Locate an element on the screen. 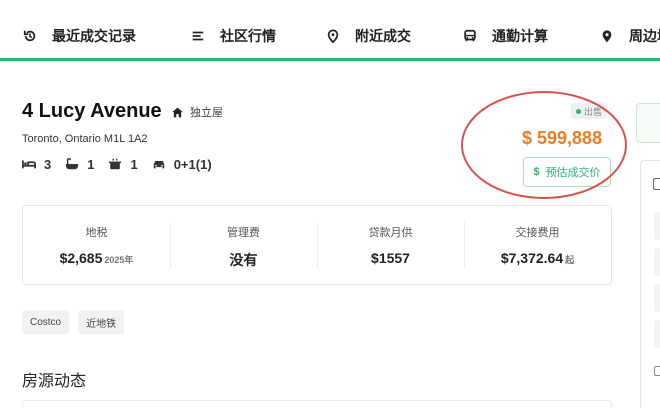  history-icon is located at coordinates (30, 36).